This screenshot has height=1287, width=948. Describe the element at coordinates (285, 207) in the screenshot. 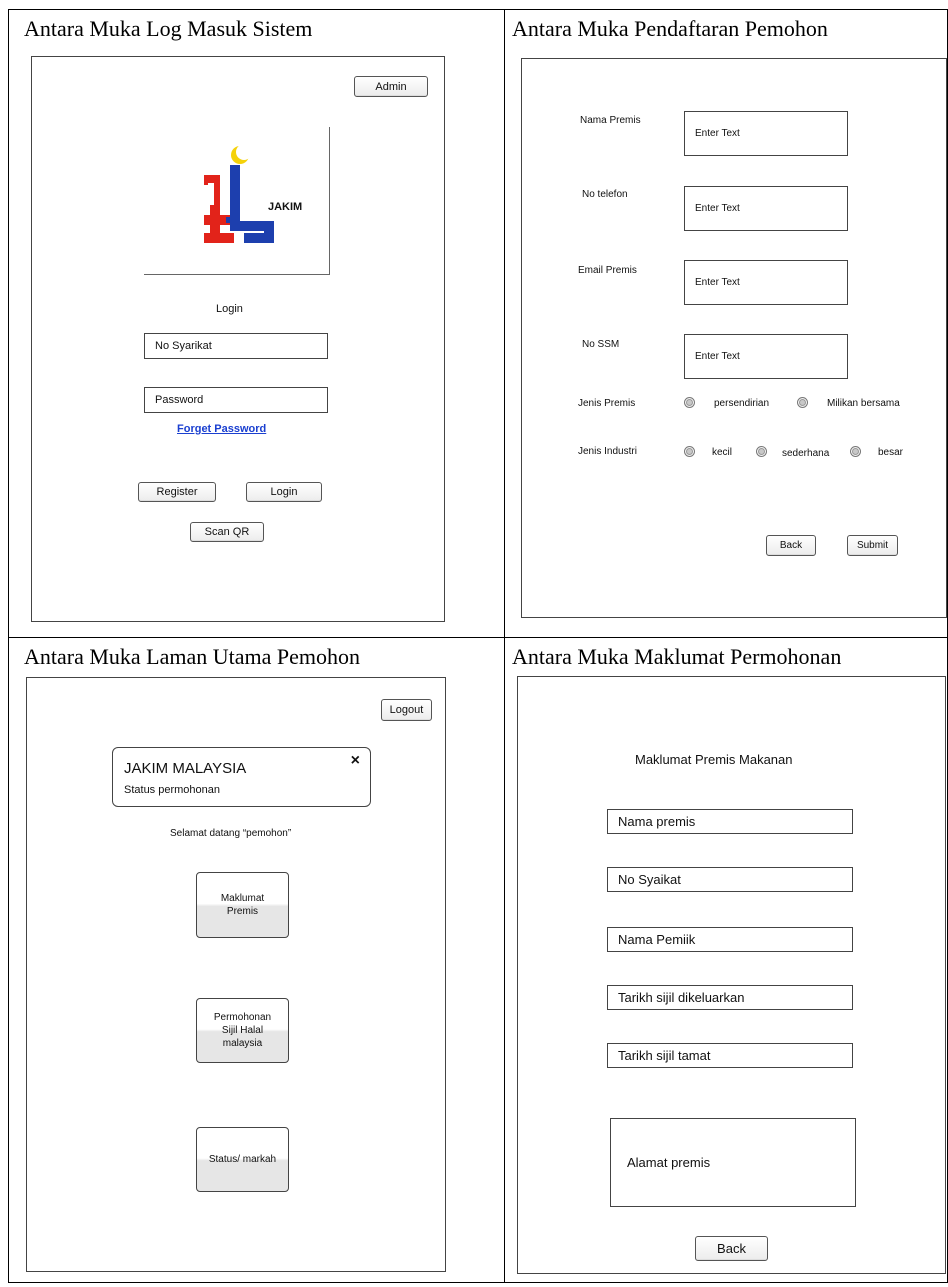

I see `logo-text: JAKIM` at that location.